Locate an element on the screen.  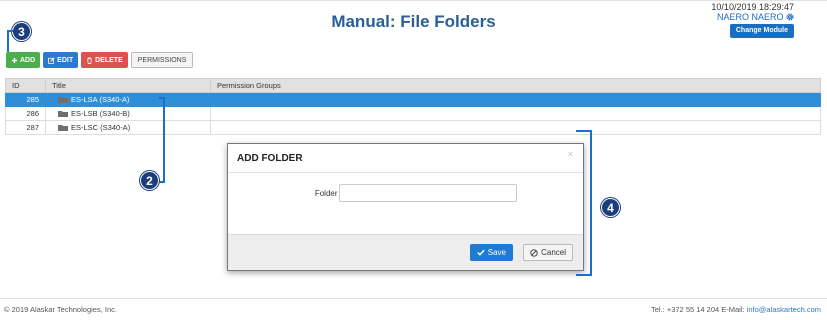
table-row: 286 ES-LSB (S340-B) is located at coordinates (413, 113).